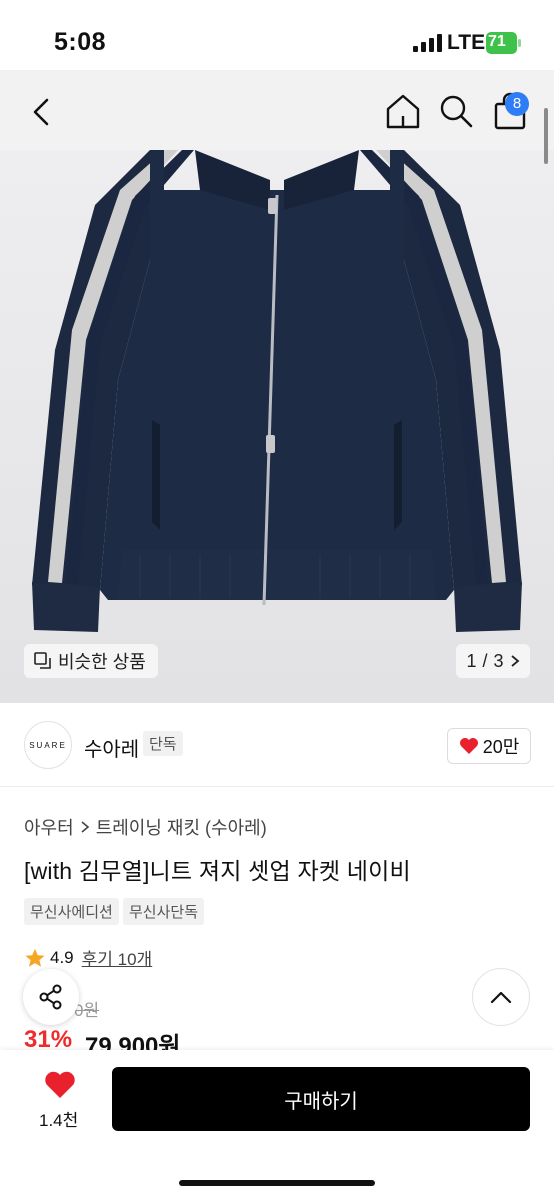 This screenshot has width=554, height=1200. Describe the element at coordinates (497, 41) in the screenshot. I see `battery-level: 71` at that location.